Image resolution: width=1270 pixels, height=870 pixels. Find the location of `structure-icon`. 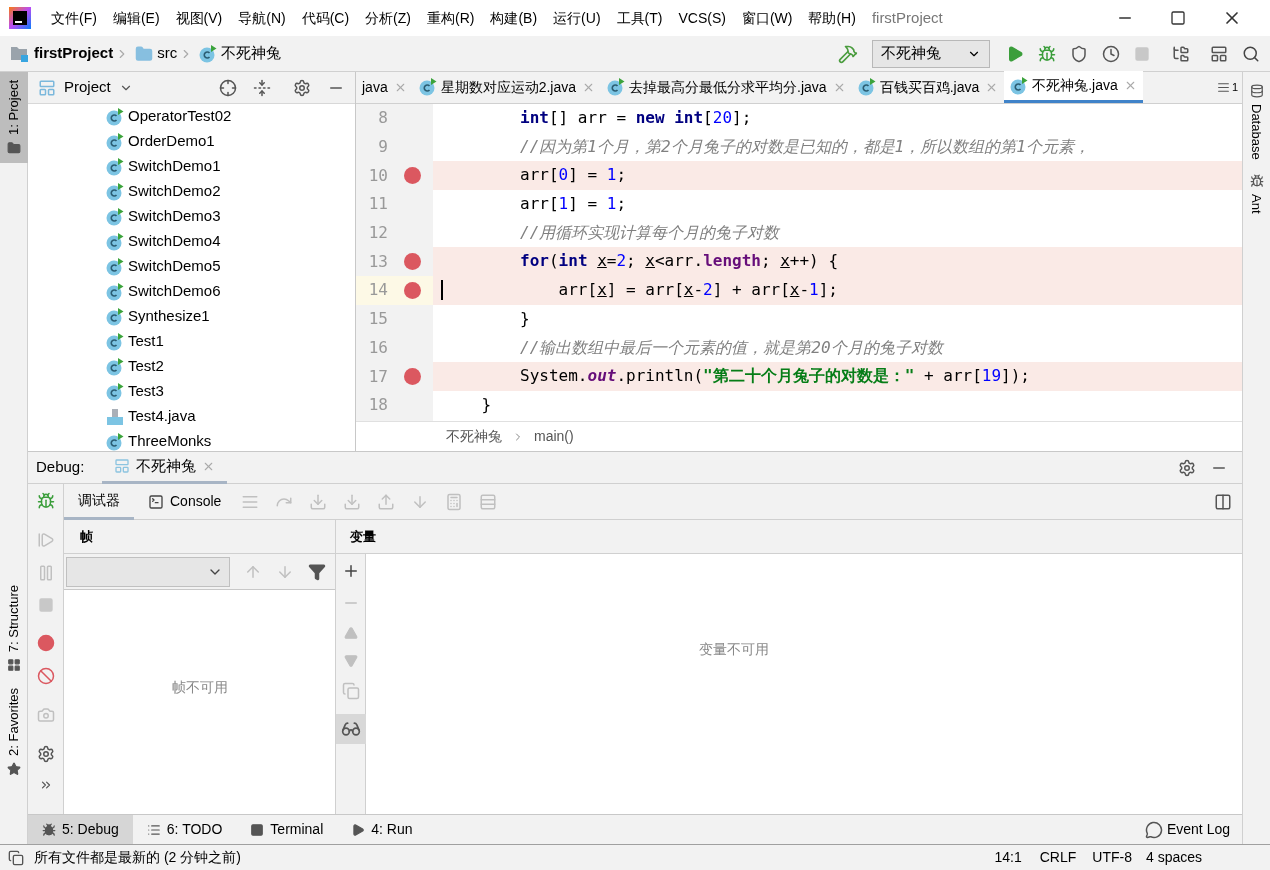

structure-icon is located at coordinates (13, 665).